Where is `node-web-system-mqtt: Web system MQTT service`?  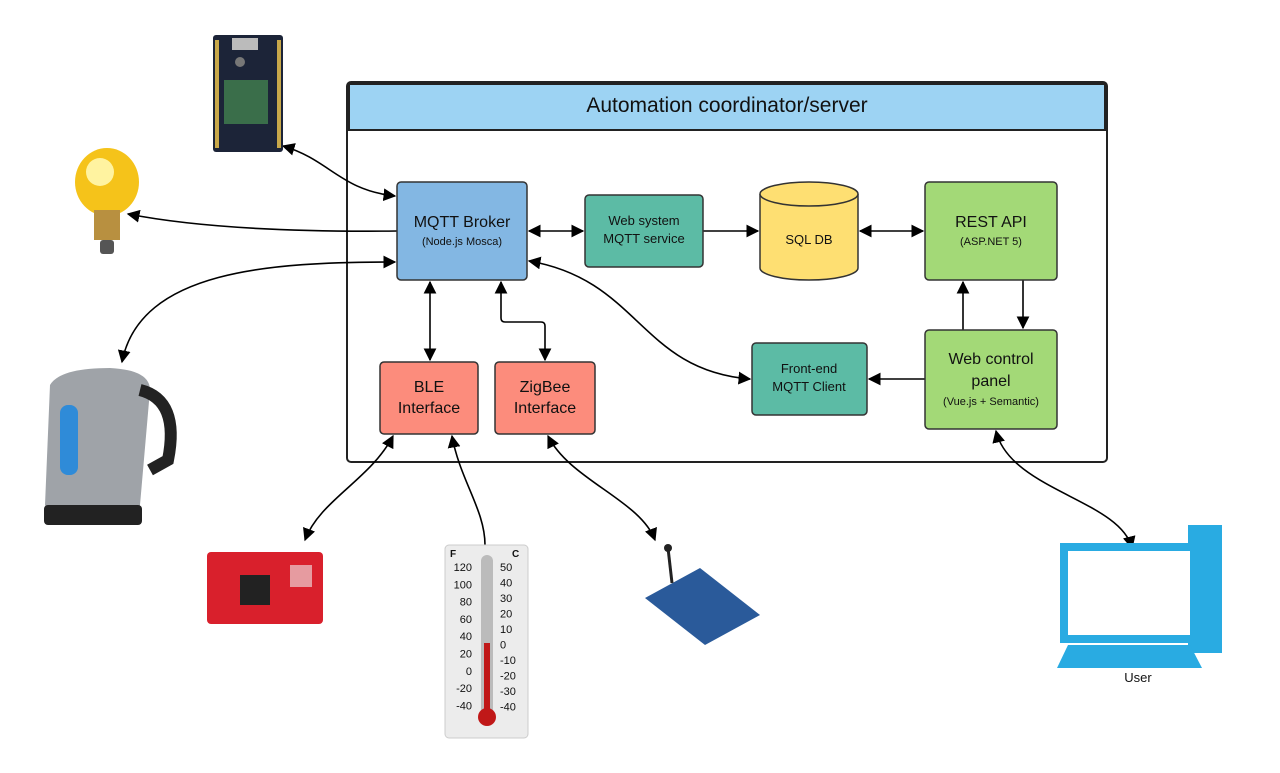 node-web-system-mqtt: Web system MQTT service is located at coordinates (644, 231).